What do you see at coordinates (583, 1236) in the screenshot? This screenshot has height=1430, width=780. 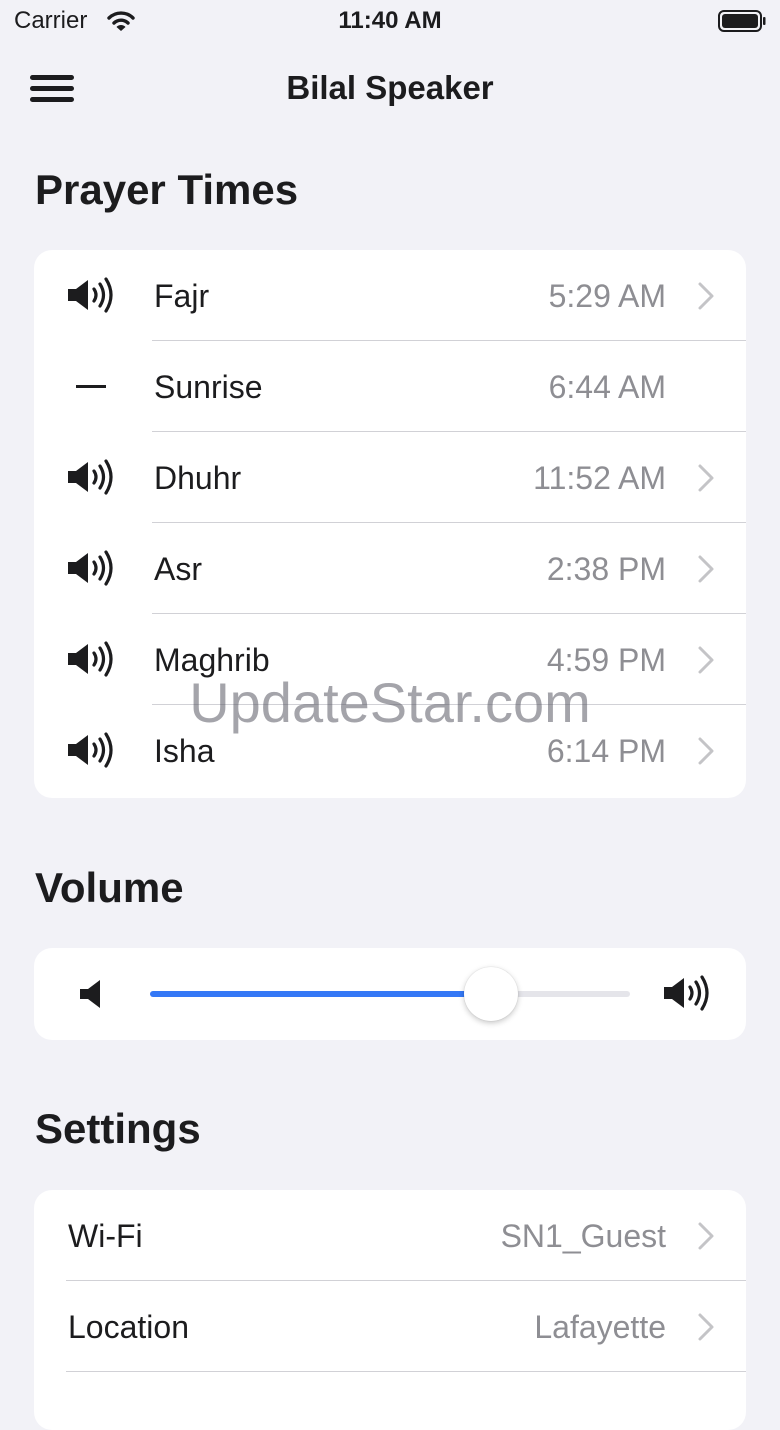 I see `setting-value: SN1_Guest` at bounding box center [583, 1236].